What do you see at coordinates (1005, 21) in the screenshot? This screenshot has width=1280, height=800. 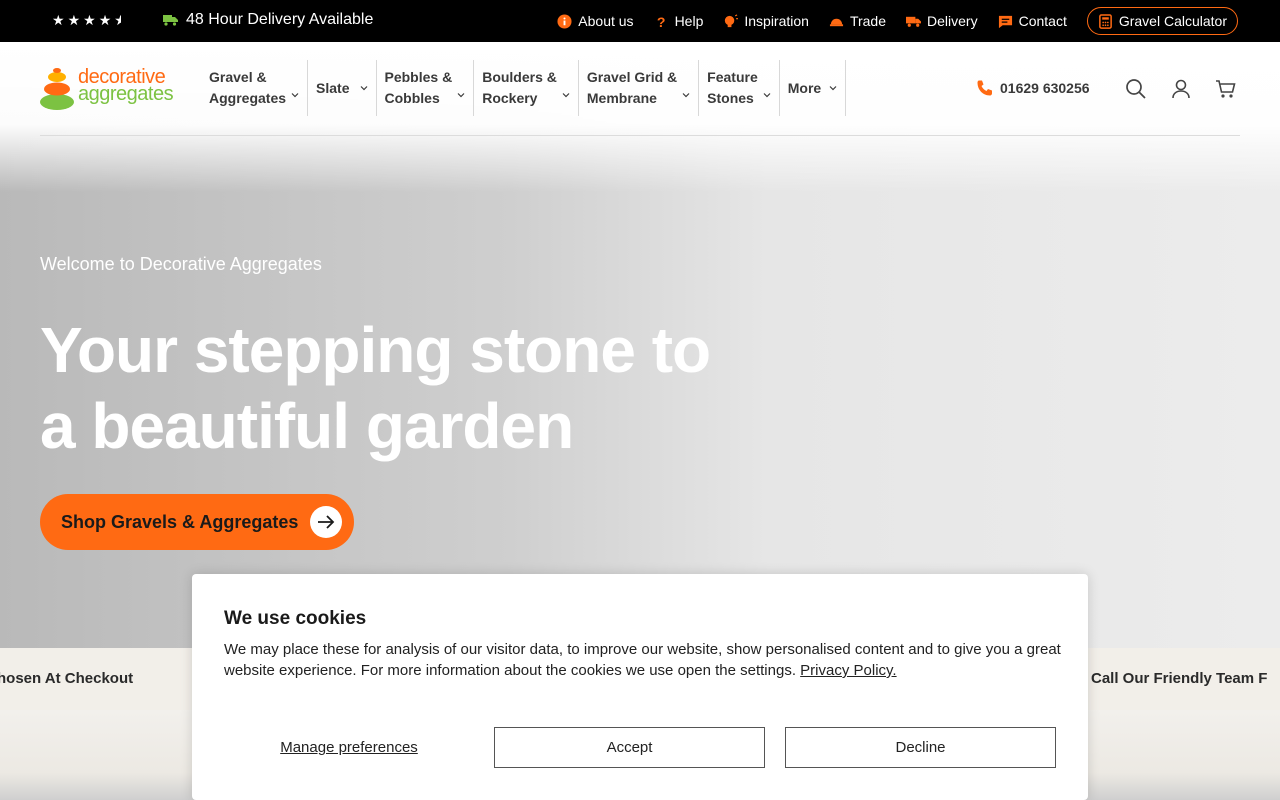 I see `chat-icon` at bounding box center [1005, 21].